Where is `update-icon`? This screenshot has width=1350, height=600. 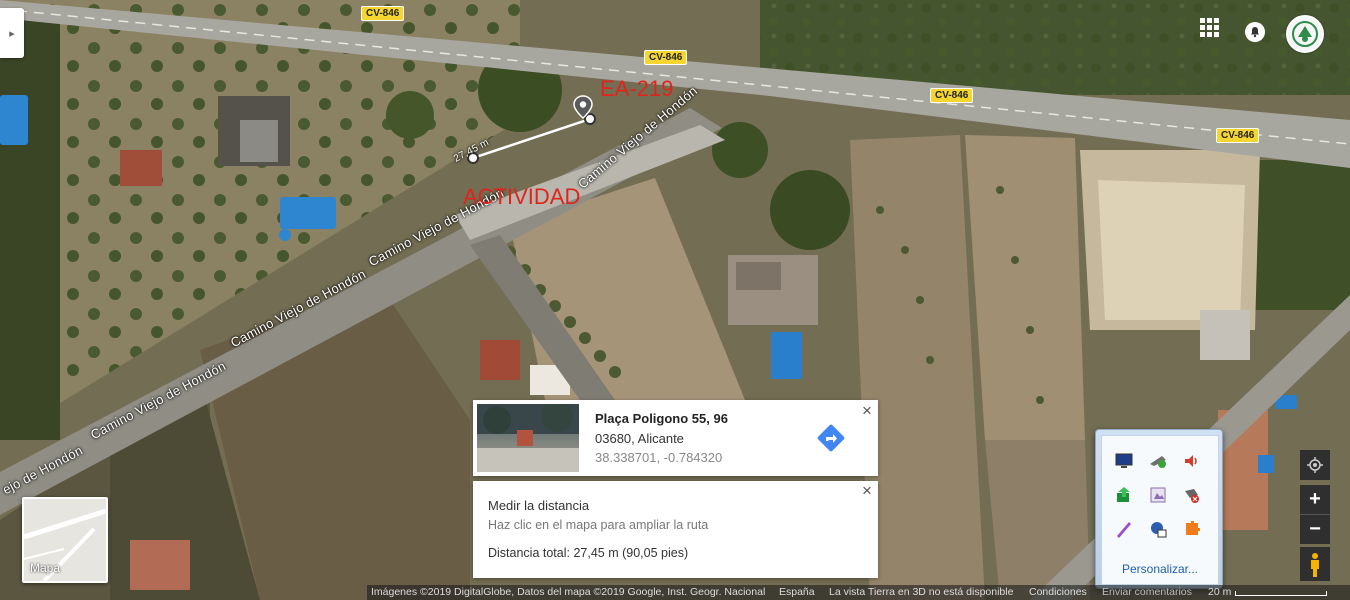 update-icon is located at coordinates (1124, 495).